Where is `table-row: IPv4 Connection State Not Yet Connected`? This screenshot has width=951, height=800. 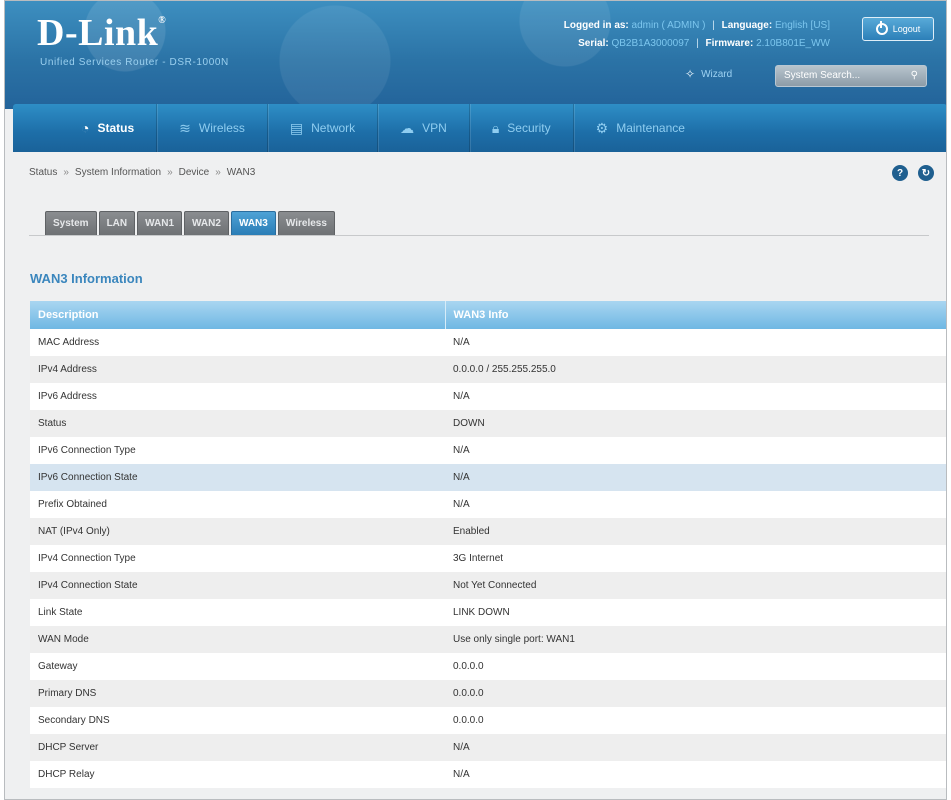
table-row: IPv4 Connection State Not Yet Connected is located at coordinates (488, 585).